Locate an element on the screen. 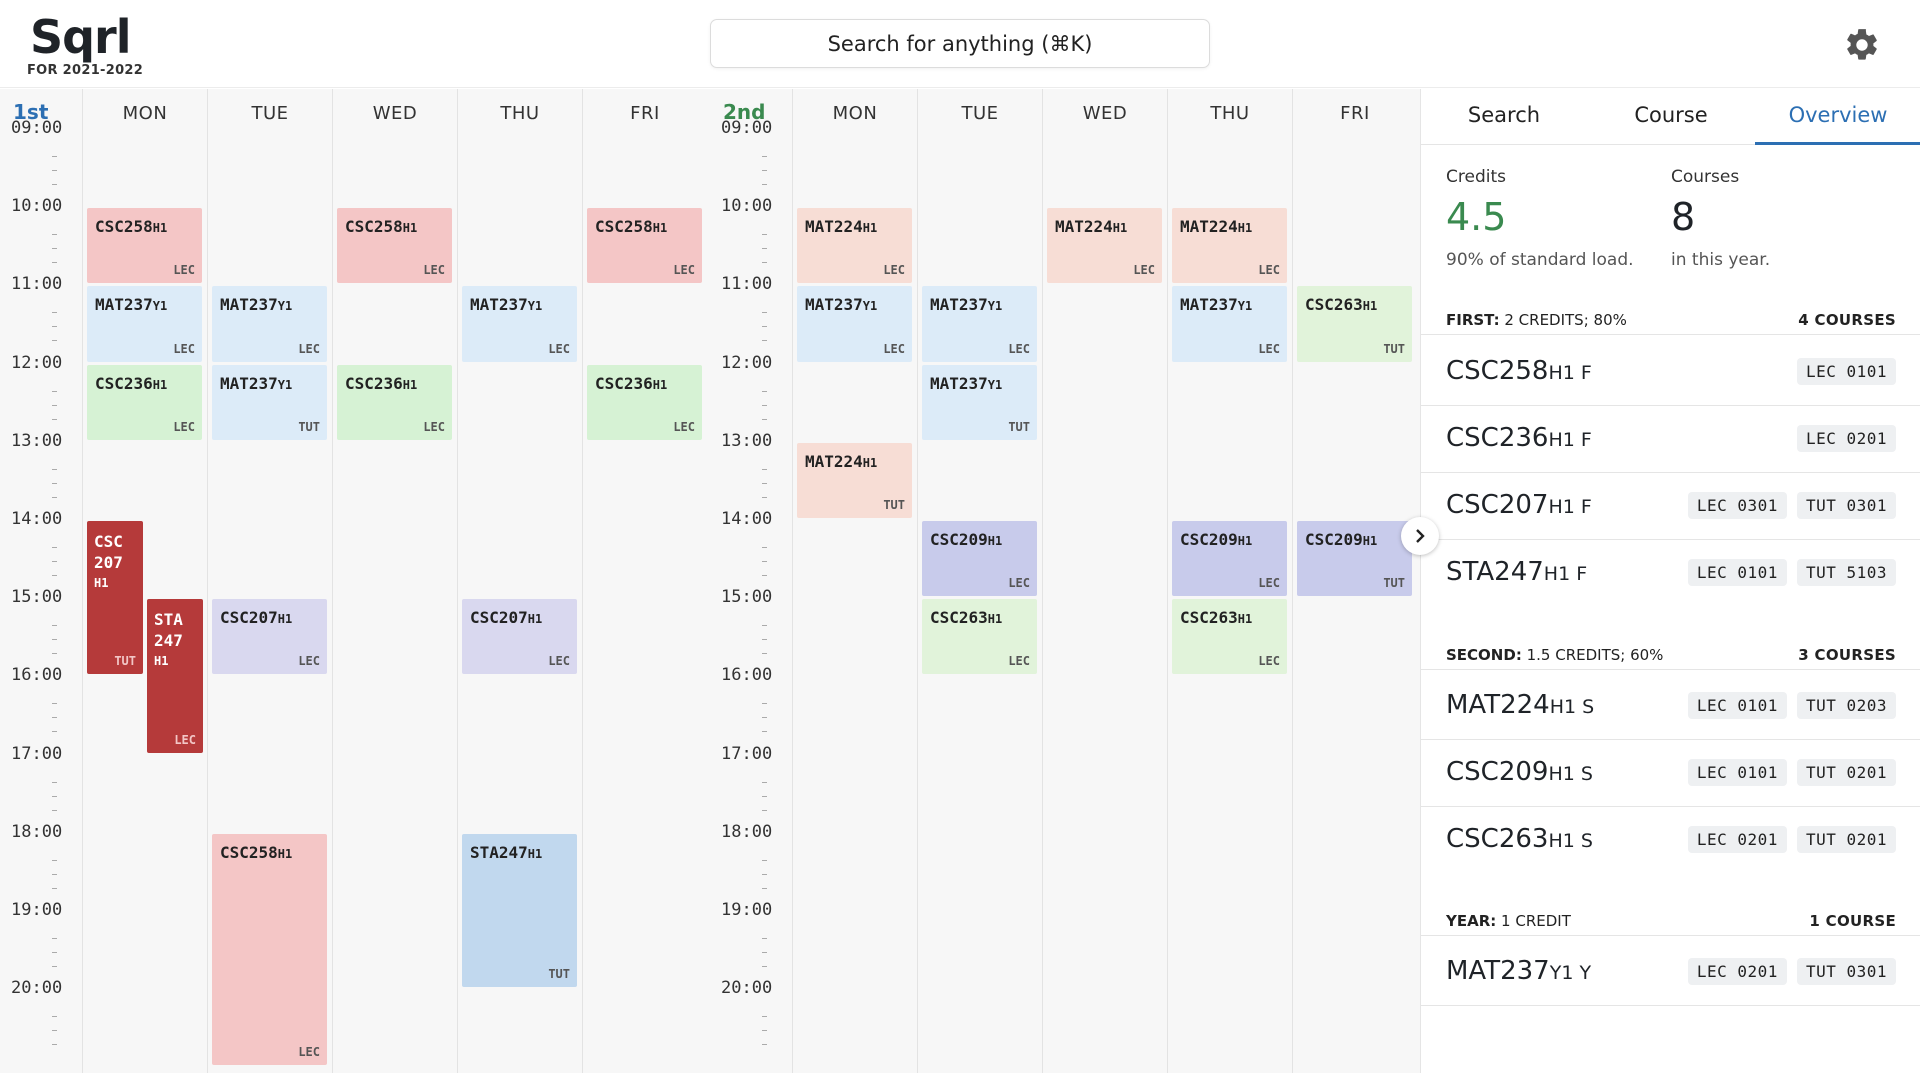 This screenshot has height=1073, width=1920. day-header: WED is located at coordinates (1105, 113).